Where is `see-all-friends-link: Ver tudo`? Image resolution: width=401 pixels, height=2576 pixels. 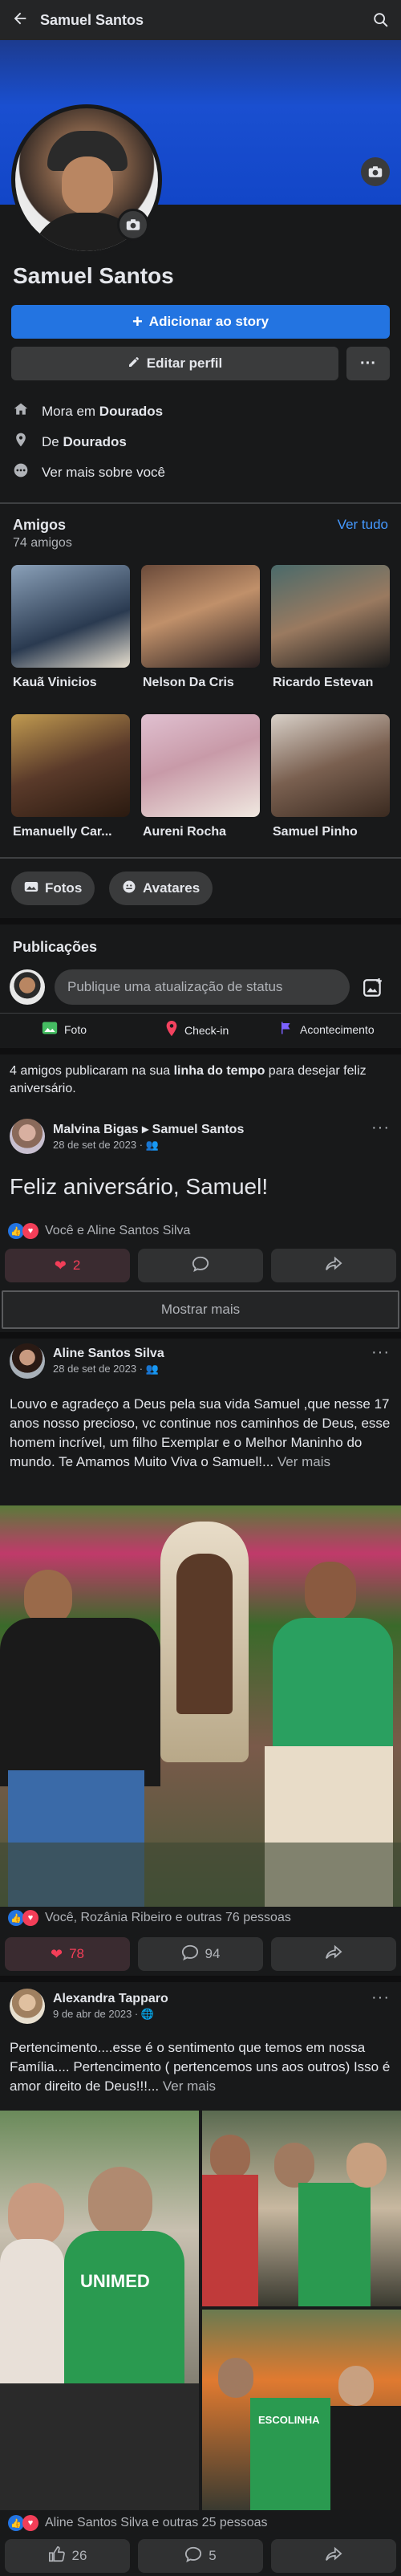 see-all-friends-link: Ver tudo is located at coordinates (363, 525).